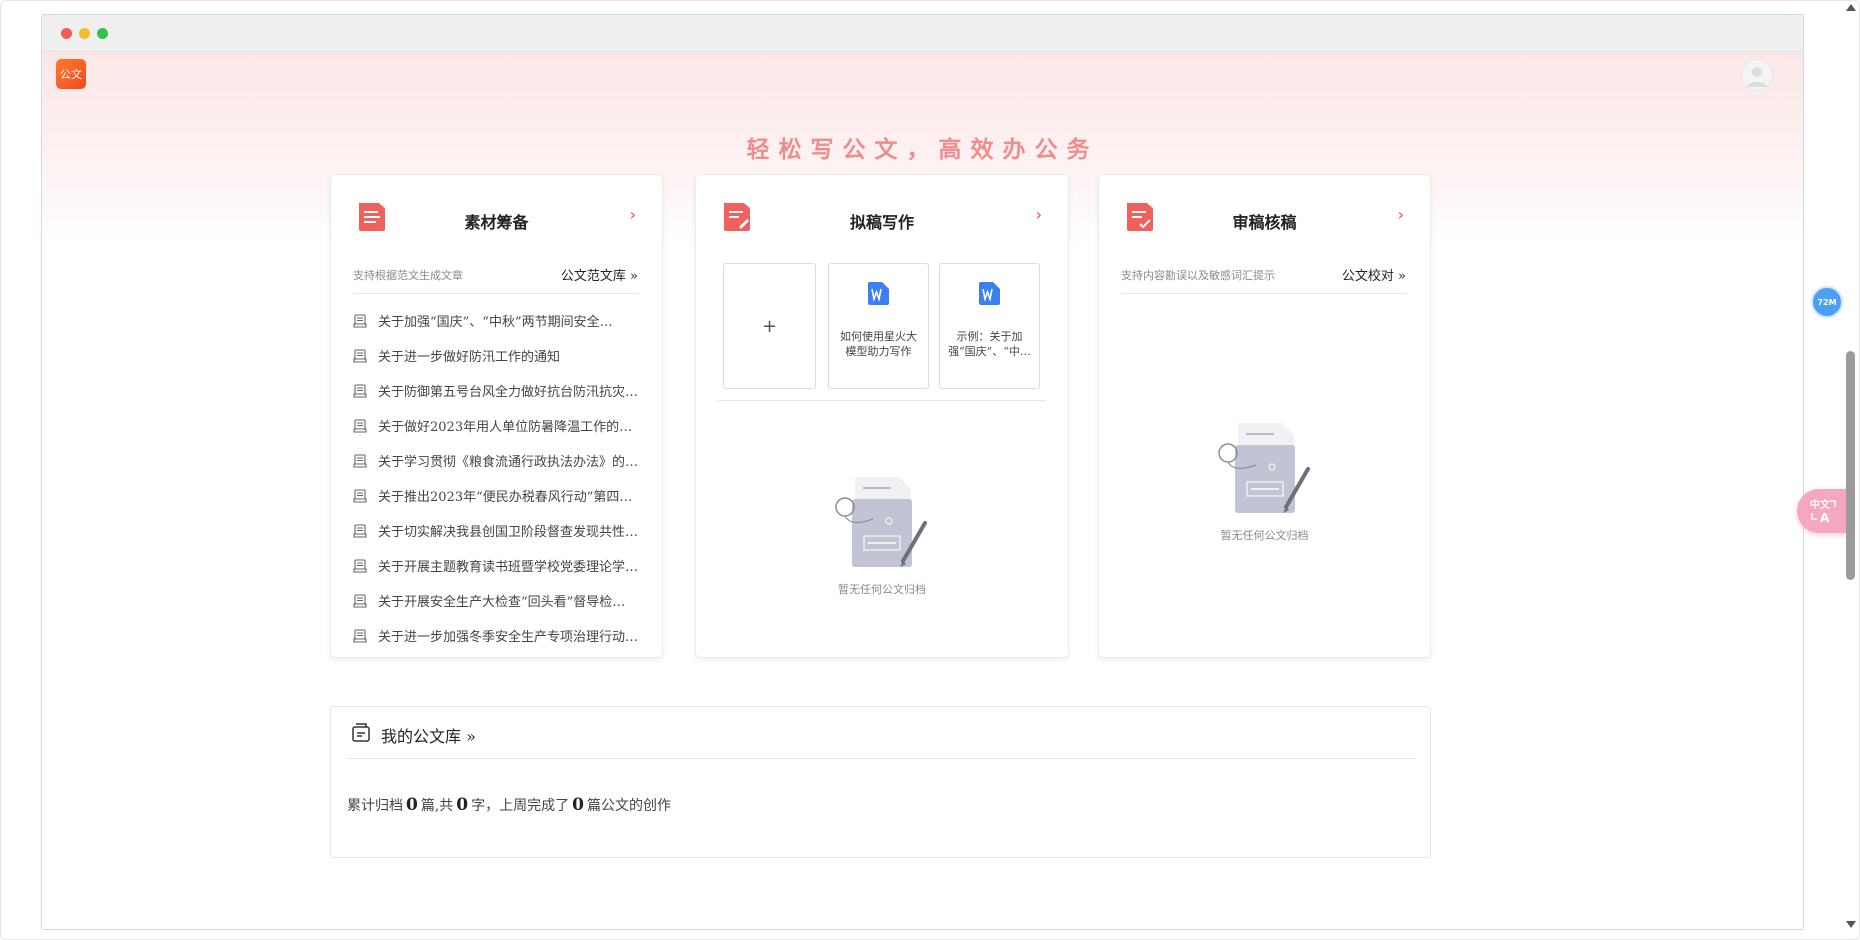 The width and height of the screenshot is (1860, 940). What do you see at coordinates (375, 806) in the screenshot?
I see `stats-prefix: 累计归档` at bounding box center [375, 806].